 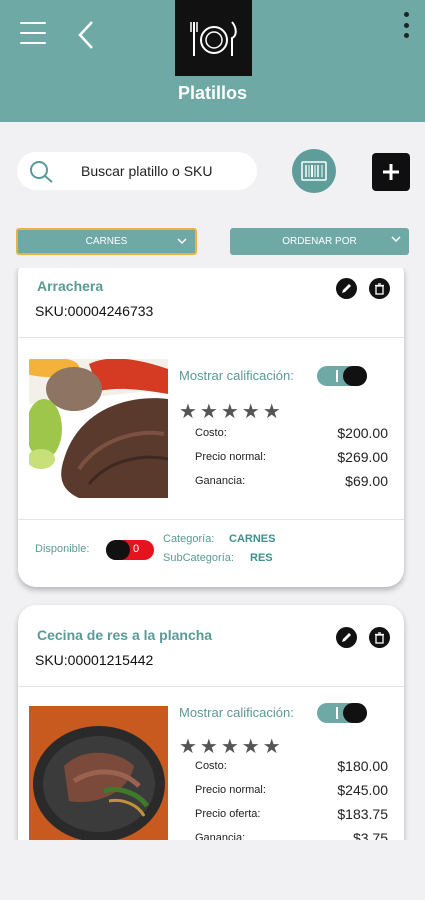 What do you see at coordinates (366, 481) in the screenshot?
I see `profit-value: $69.00` at bounding box center [366, 481].